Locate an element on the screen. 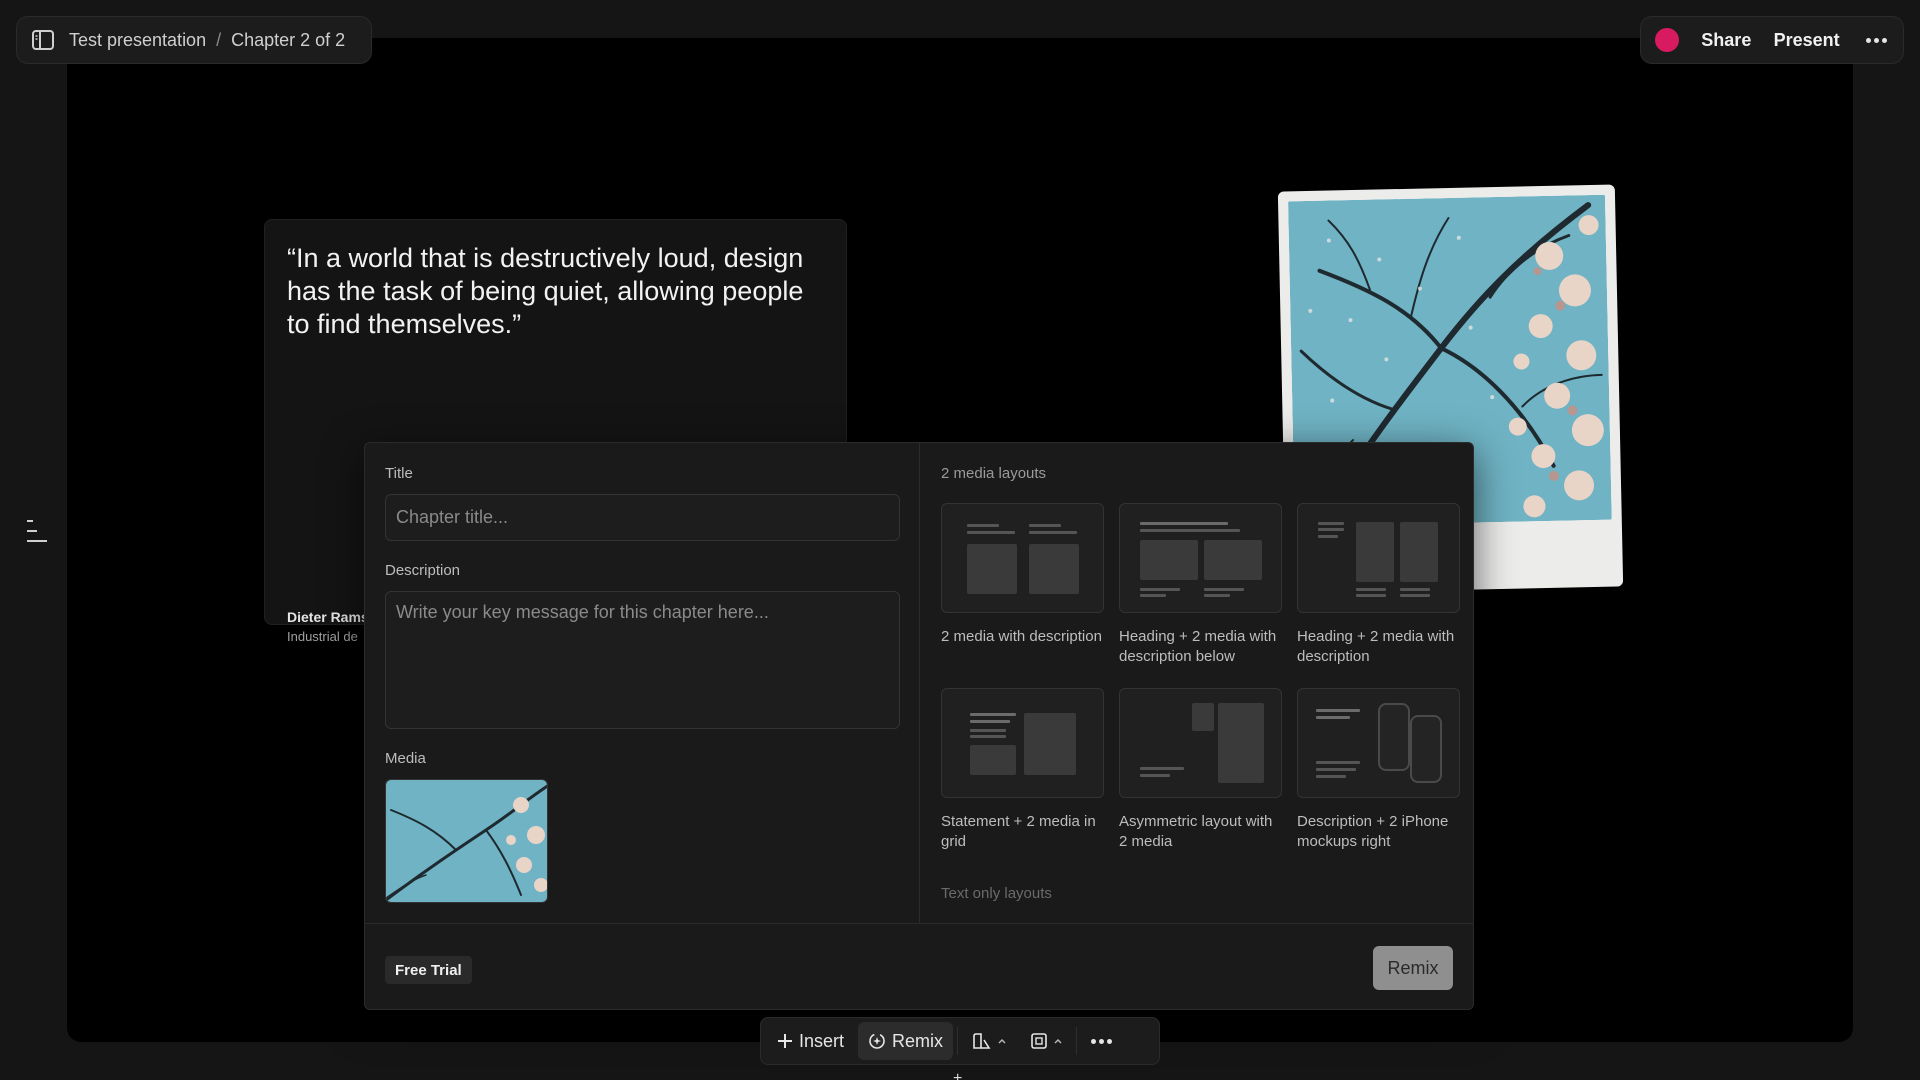 The image size is (1920, 1080). author-role: Industrial de is located at coordinates (322, 636).